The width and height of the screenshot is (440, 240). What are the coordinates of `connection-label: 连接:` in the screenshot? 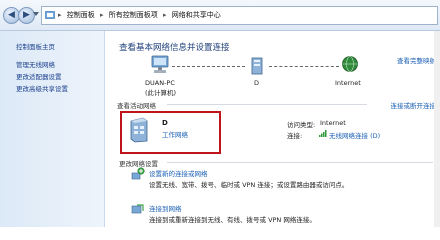 It's located at (295, 136).